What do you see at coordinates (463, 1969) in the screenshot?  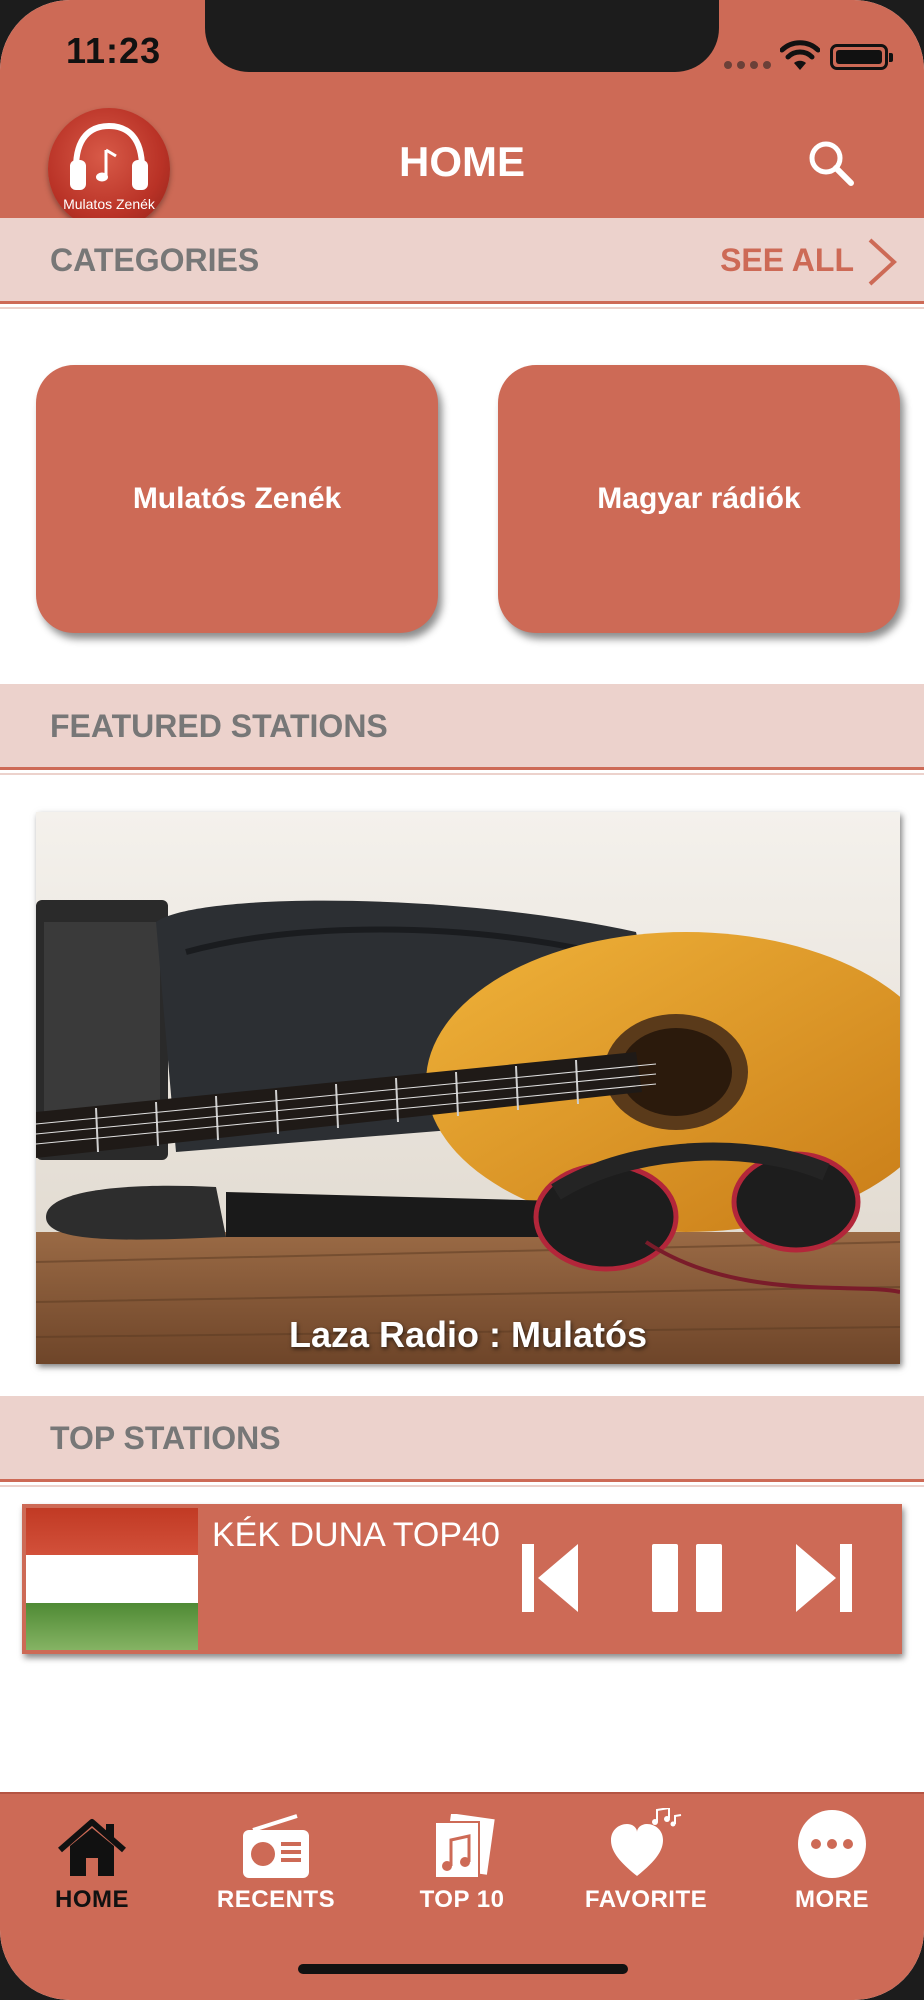 I see `home-indicator` at bounding box center [463, 1969].